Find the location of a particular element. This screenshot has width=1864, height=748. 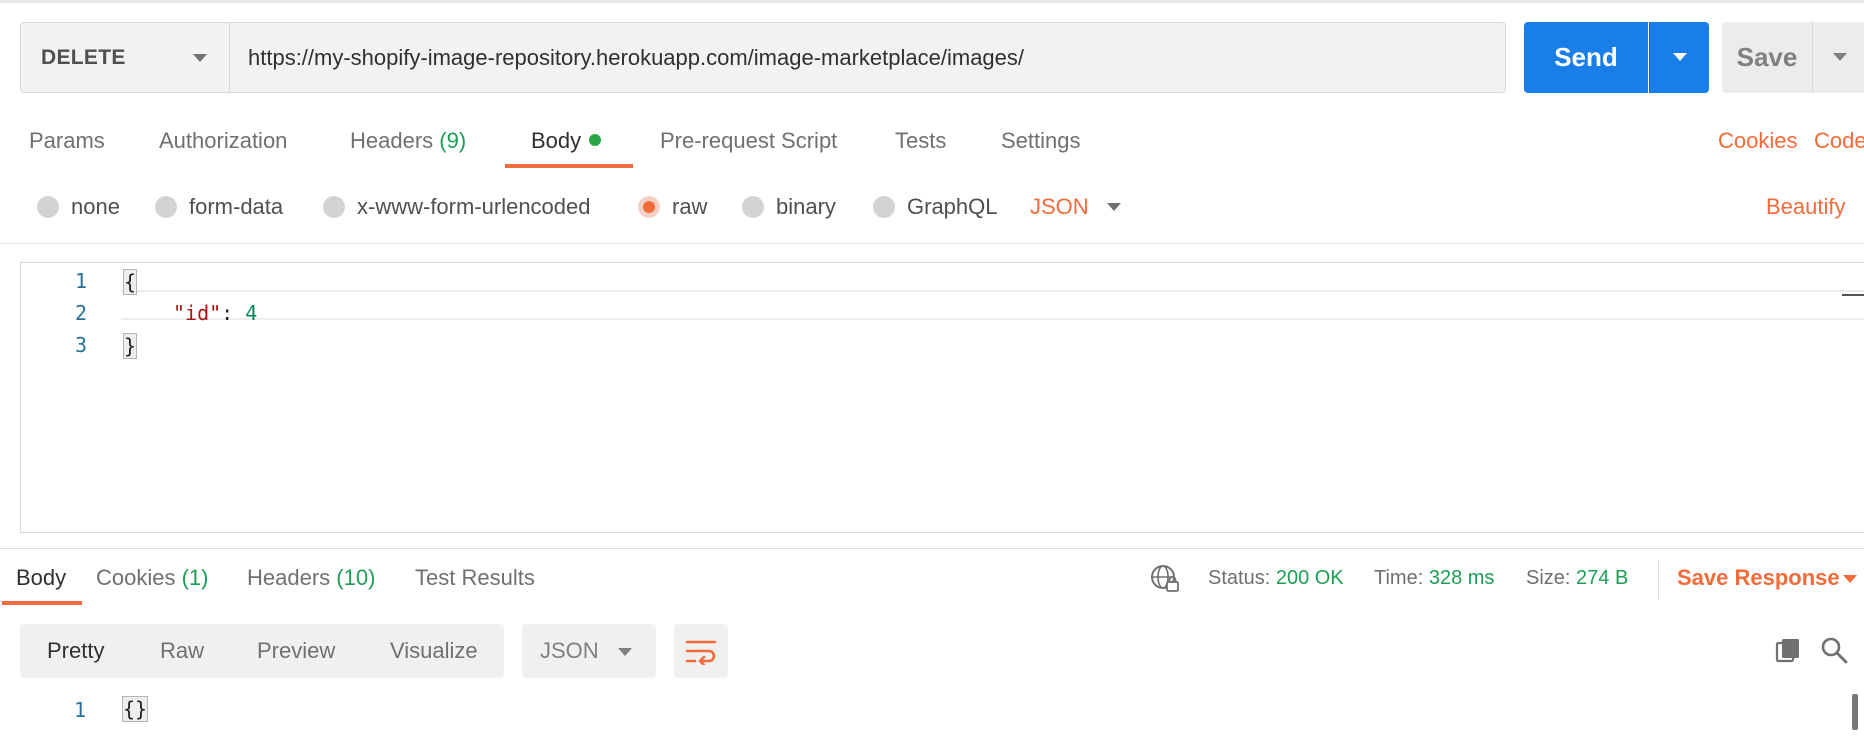

send-button: Send is located at coordinates (1586, 57).